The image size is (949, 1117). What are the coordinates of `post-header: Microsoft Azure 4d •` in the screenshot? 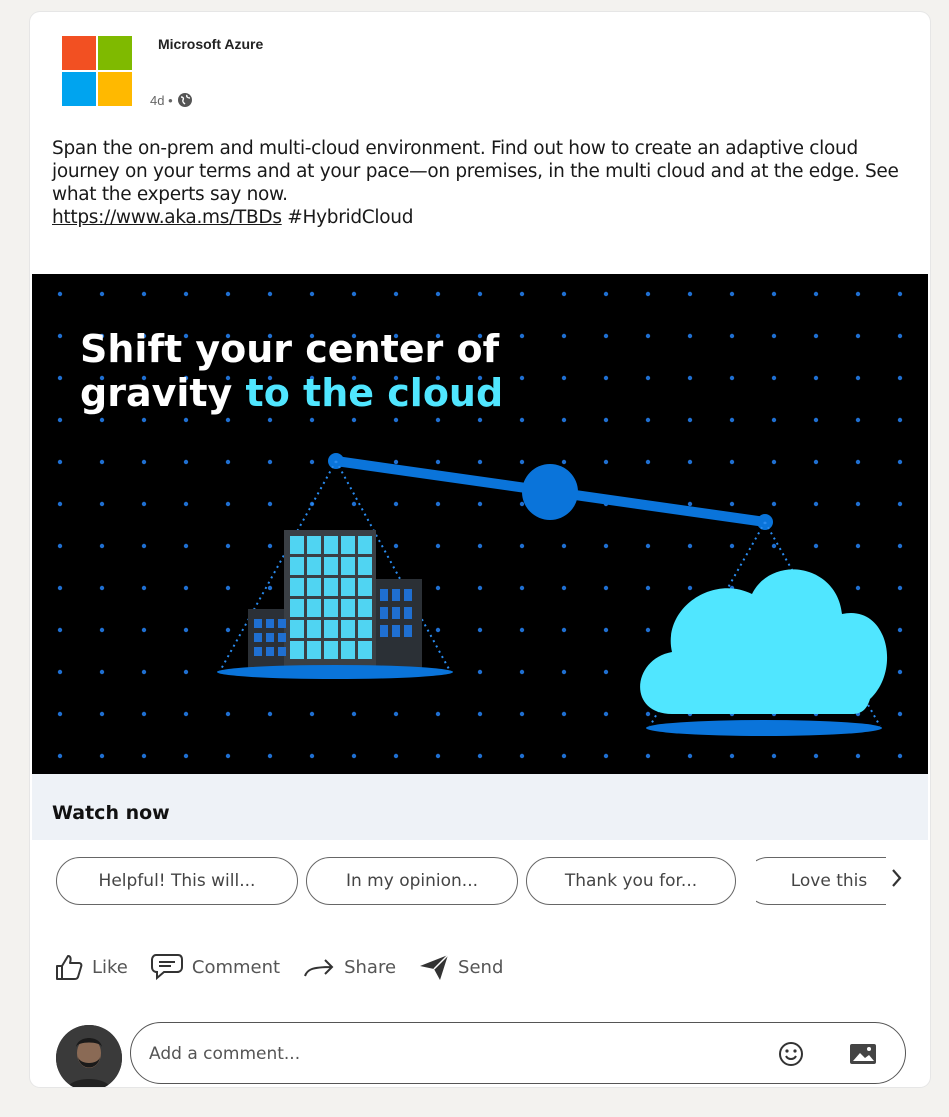 It's located at (480, 72).